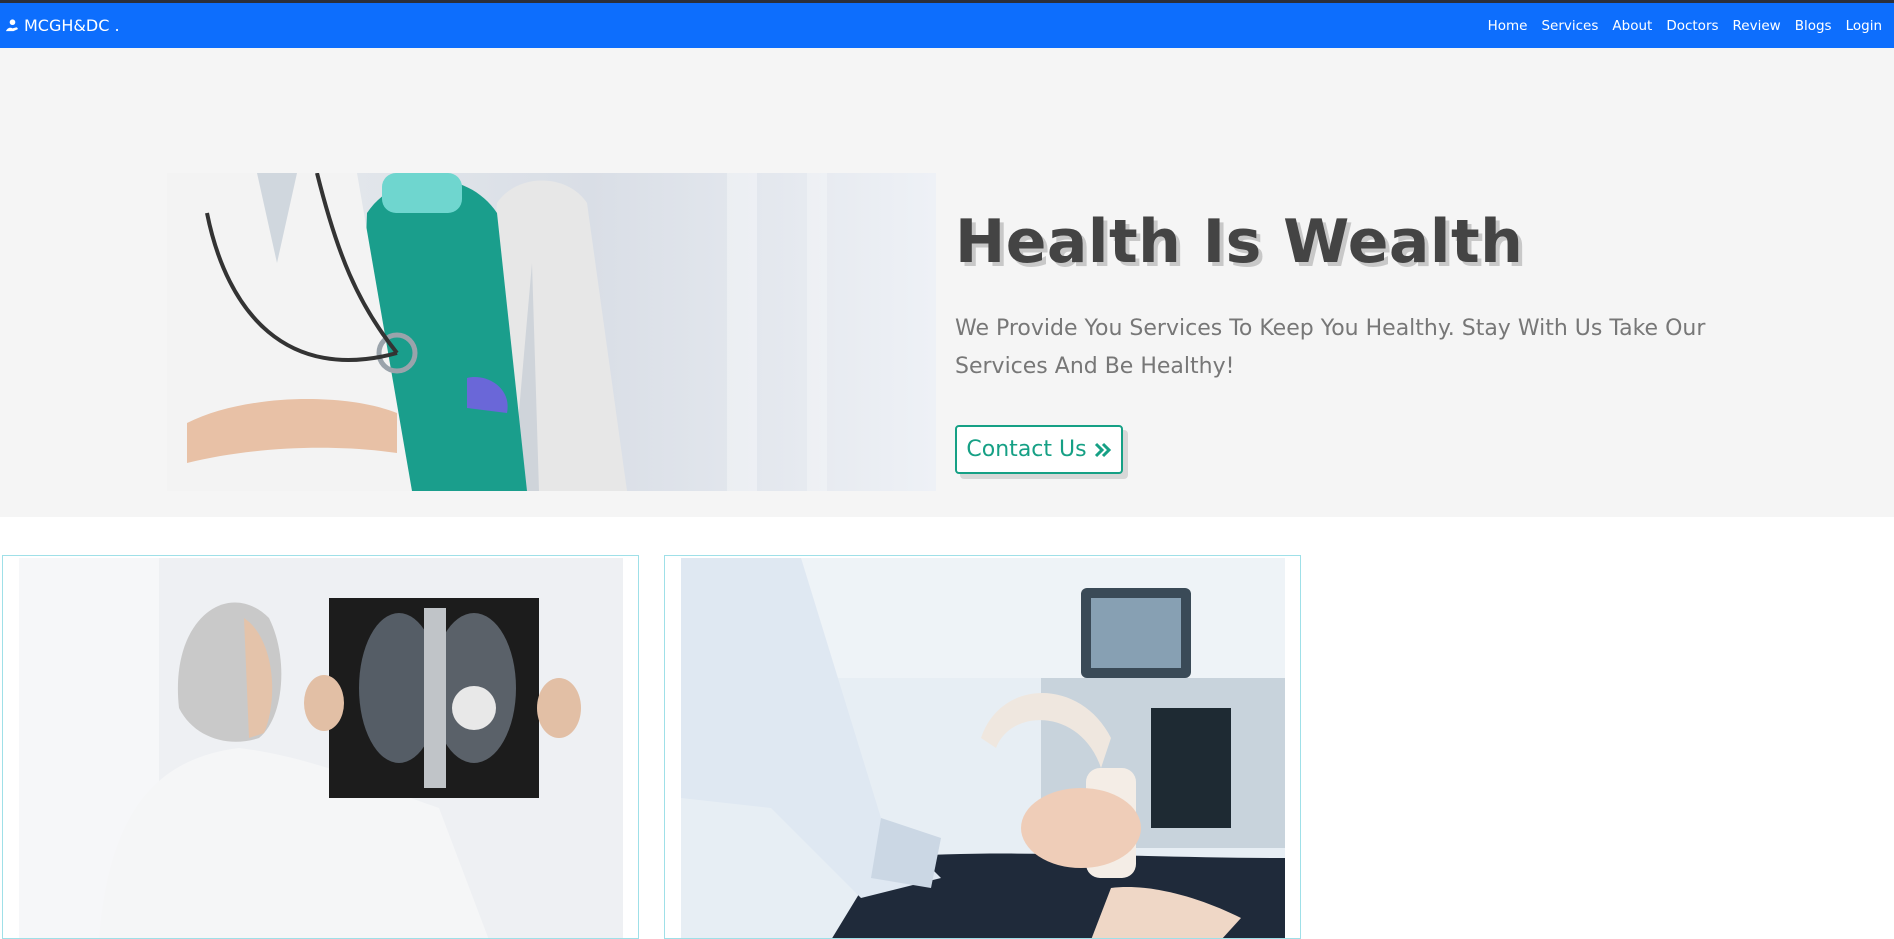 This screenshot has height=939, width=1894. I want to click on user-hand-icon, so click(11, 25).